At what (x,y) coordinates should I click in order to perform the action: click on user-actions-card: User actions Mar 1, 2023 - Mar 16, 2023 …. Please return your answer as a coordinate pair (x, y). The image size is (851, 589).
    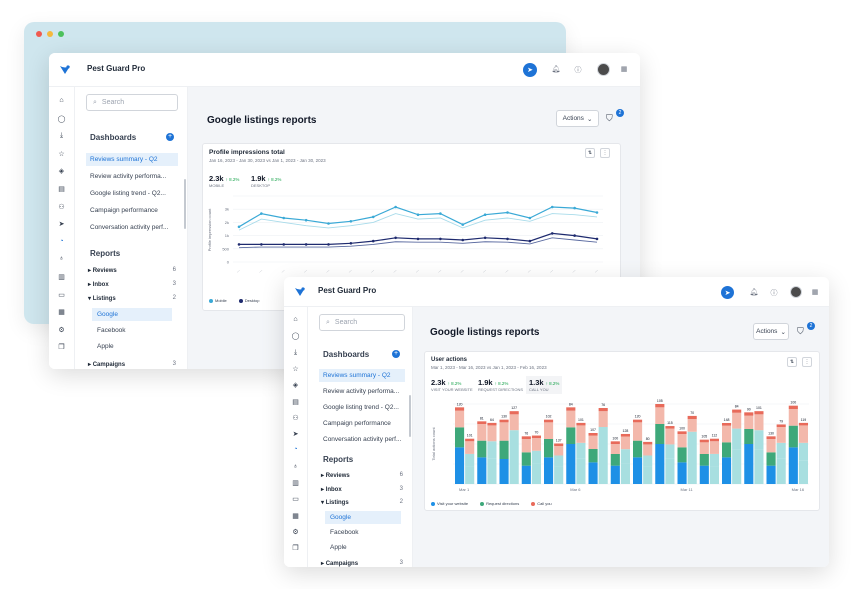
    Looking at the image, I should click on (622, 431).